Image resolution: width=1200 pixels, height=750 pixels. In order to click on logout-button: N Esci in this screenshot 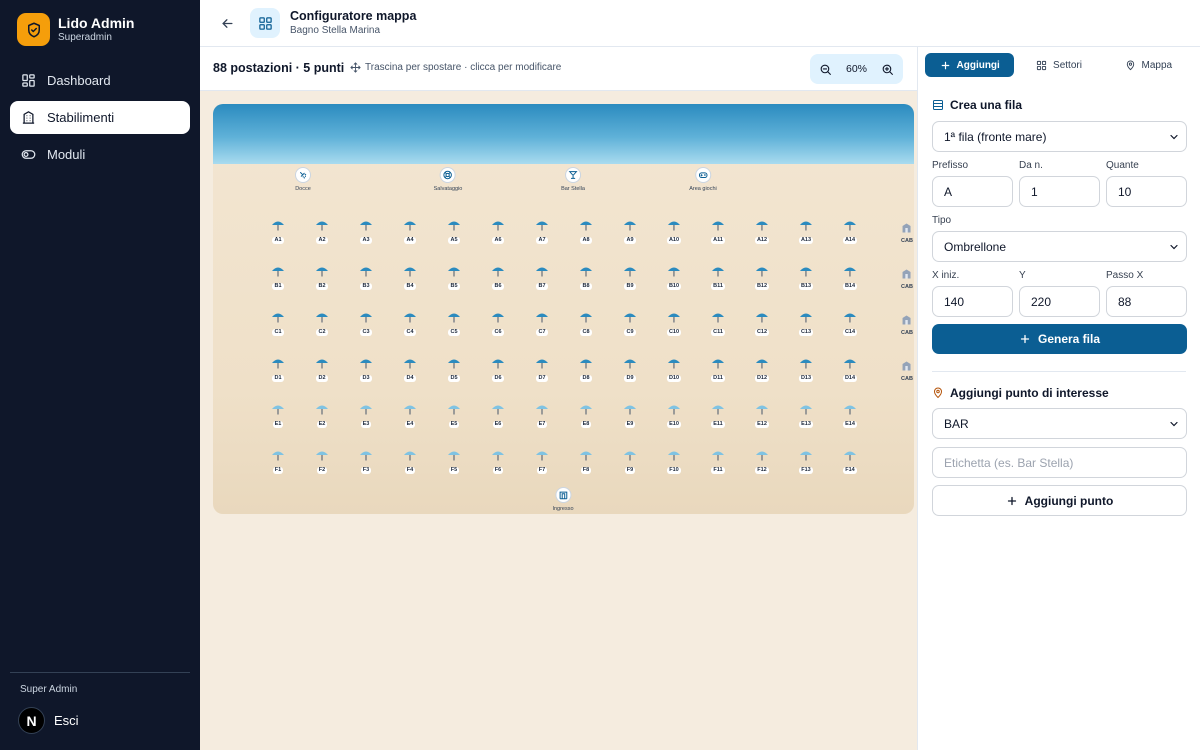, I will do `click(100, 720)`.